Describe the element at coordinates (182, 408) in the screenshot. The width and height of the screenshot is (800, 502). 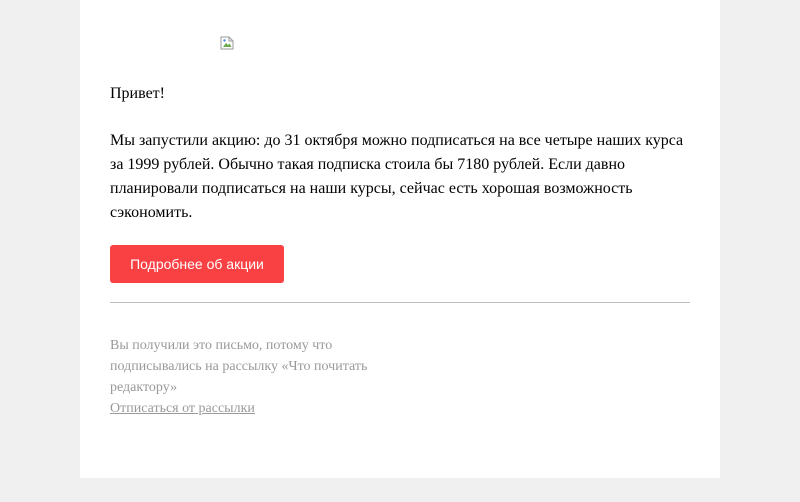
I see `unsubscribe-link: Отписаться от рассылки` at that location.